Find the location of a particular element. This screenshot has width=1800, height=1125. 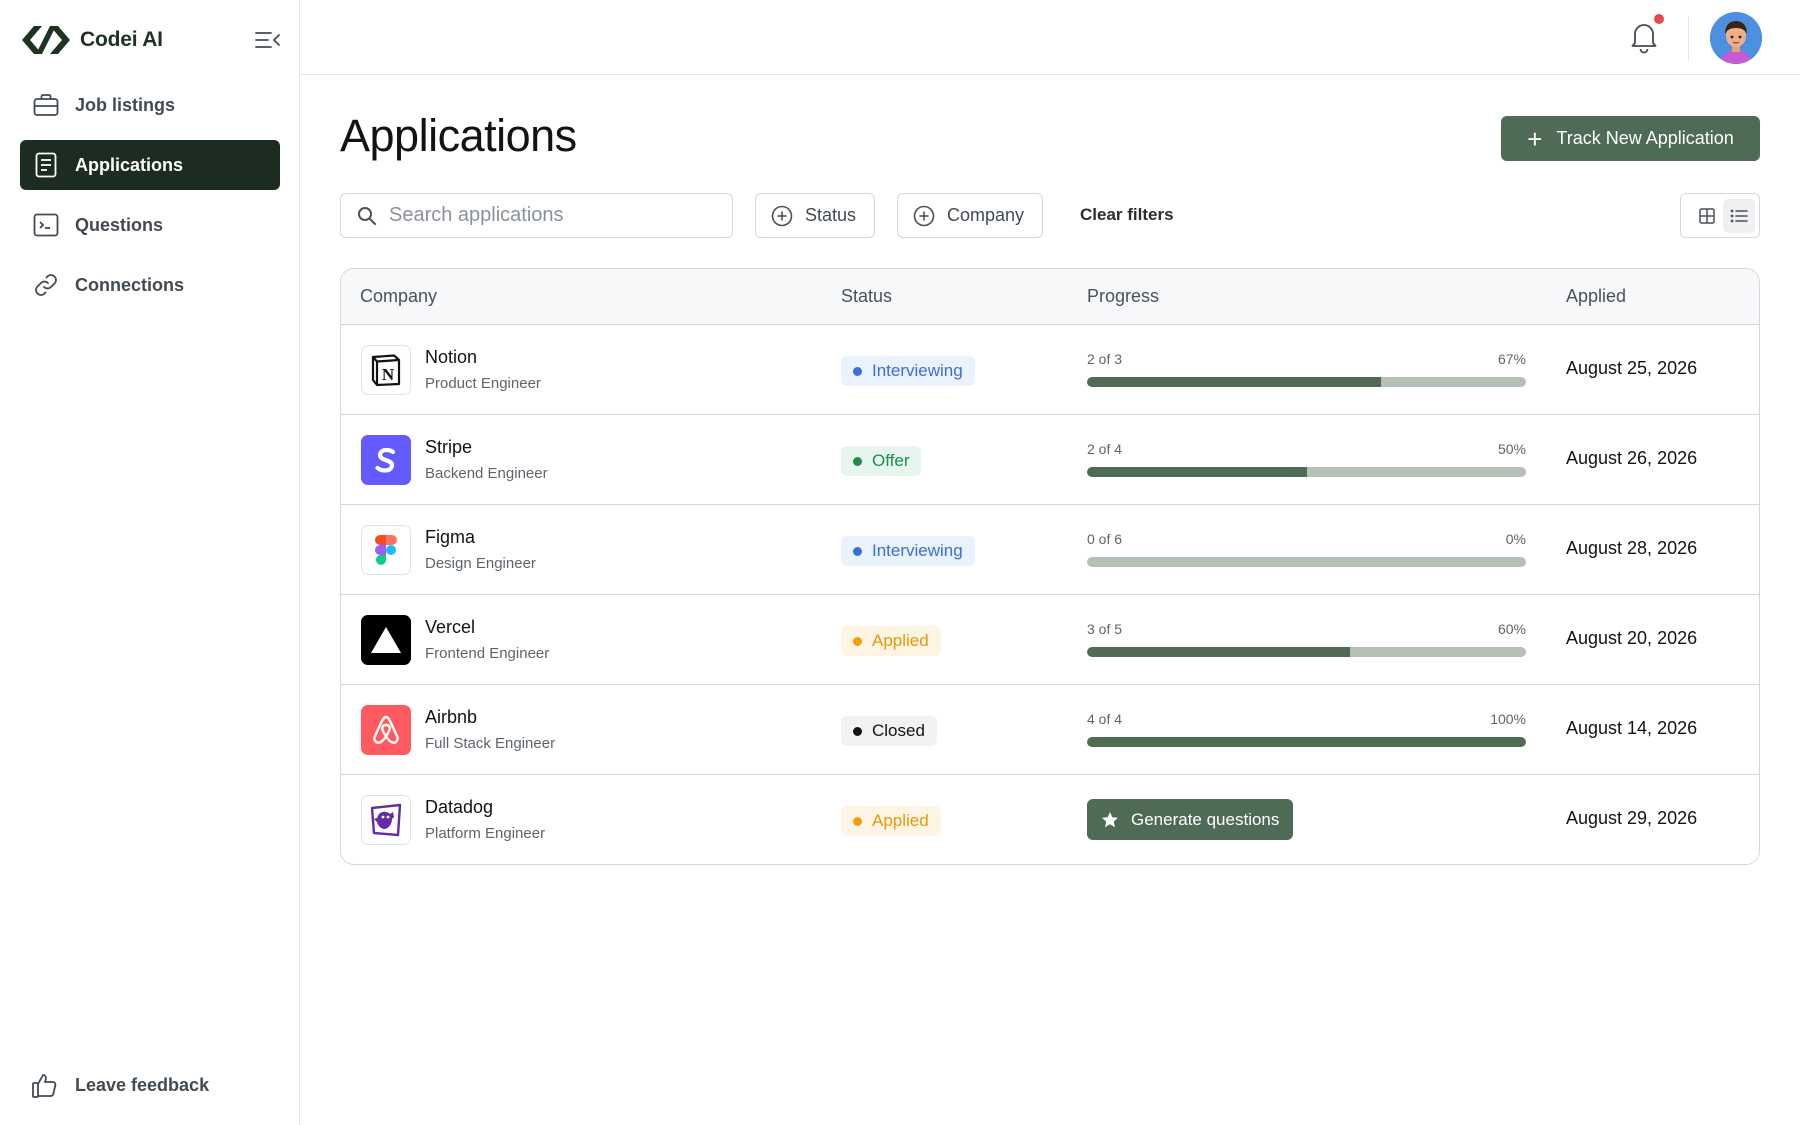

sidebar-item-label: Job listings is located at coordinates (125, 104).